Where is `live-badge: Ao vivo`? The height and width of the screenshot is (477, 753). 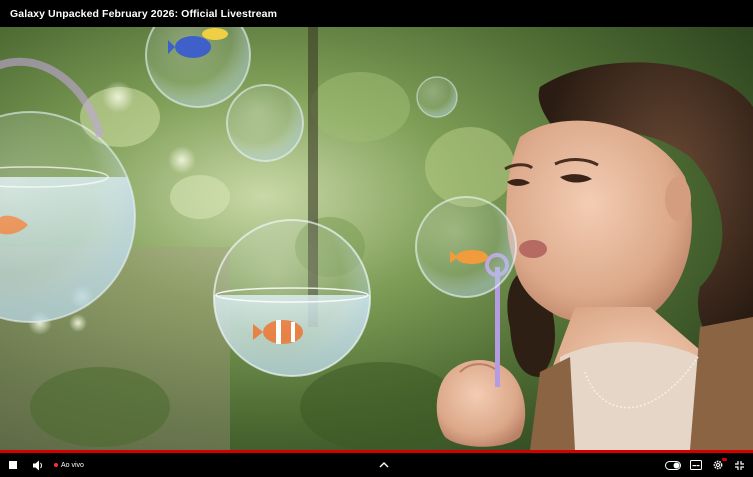 live-badge: Ao vivo is located at coordinates (69, 465).